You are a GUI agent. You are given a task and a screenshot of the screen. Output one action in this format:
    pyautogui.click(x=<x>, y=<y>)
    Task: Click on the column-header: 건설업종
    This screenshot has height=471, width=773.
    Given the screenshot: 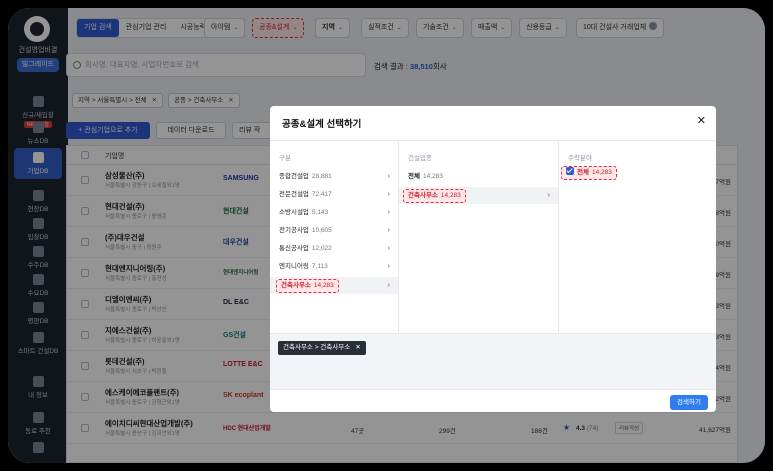 What is the action you would take?
    pyautogui.click(x=420, y=158)
    